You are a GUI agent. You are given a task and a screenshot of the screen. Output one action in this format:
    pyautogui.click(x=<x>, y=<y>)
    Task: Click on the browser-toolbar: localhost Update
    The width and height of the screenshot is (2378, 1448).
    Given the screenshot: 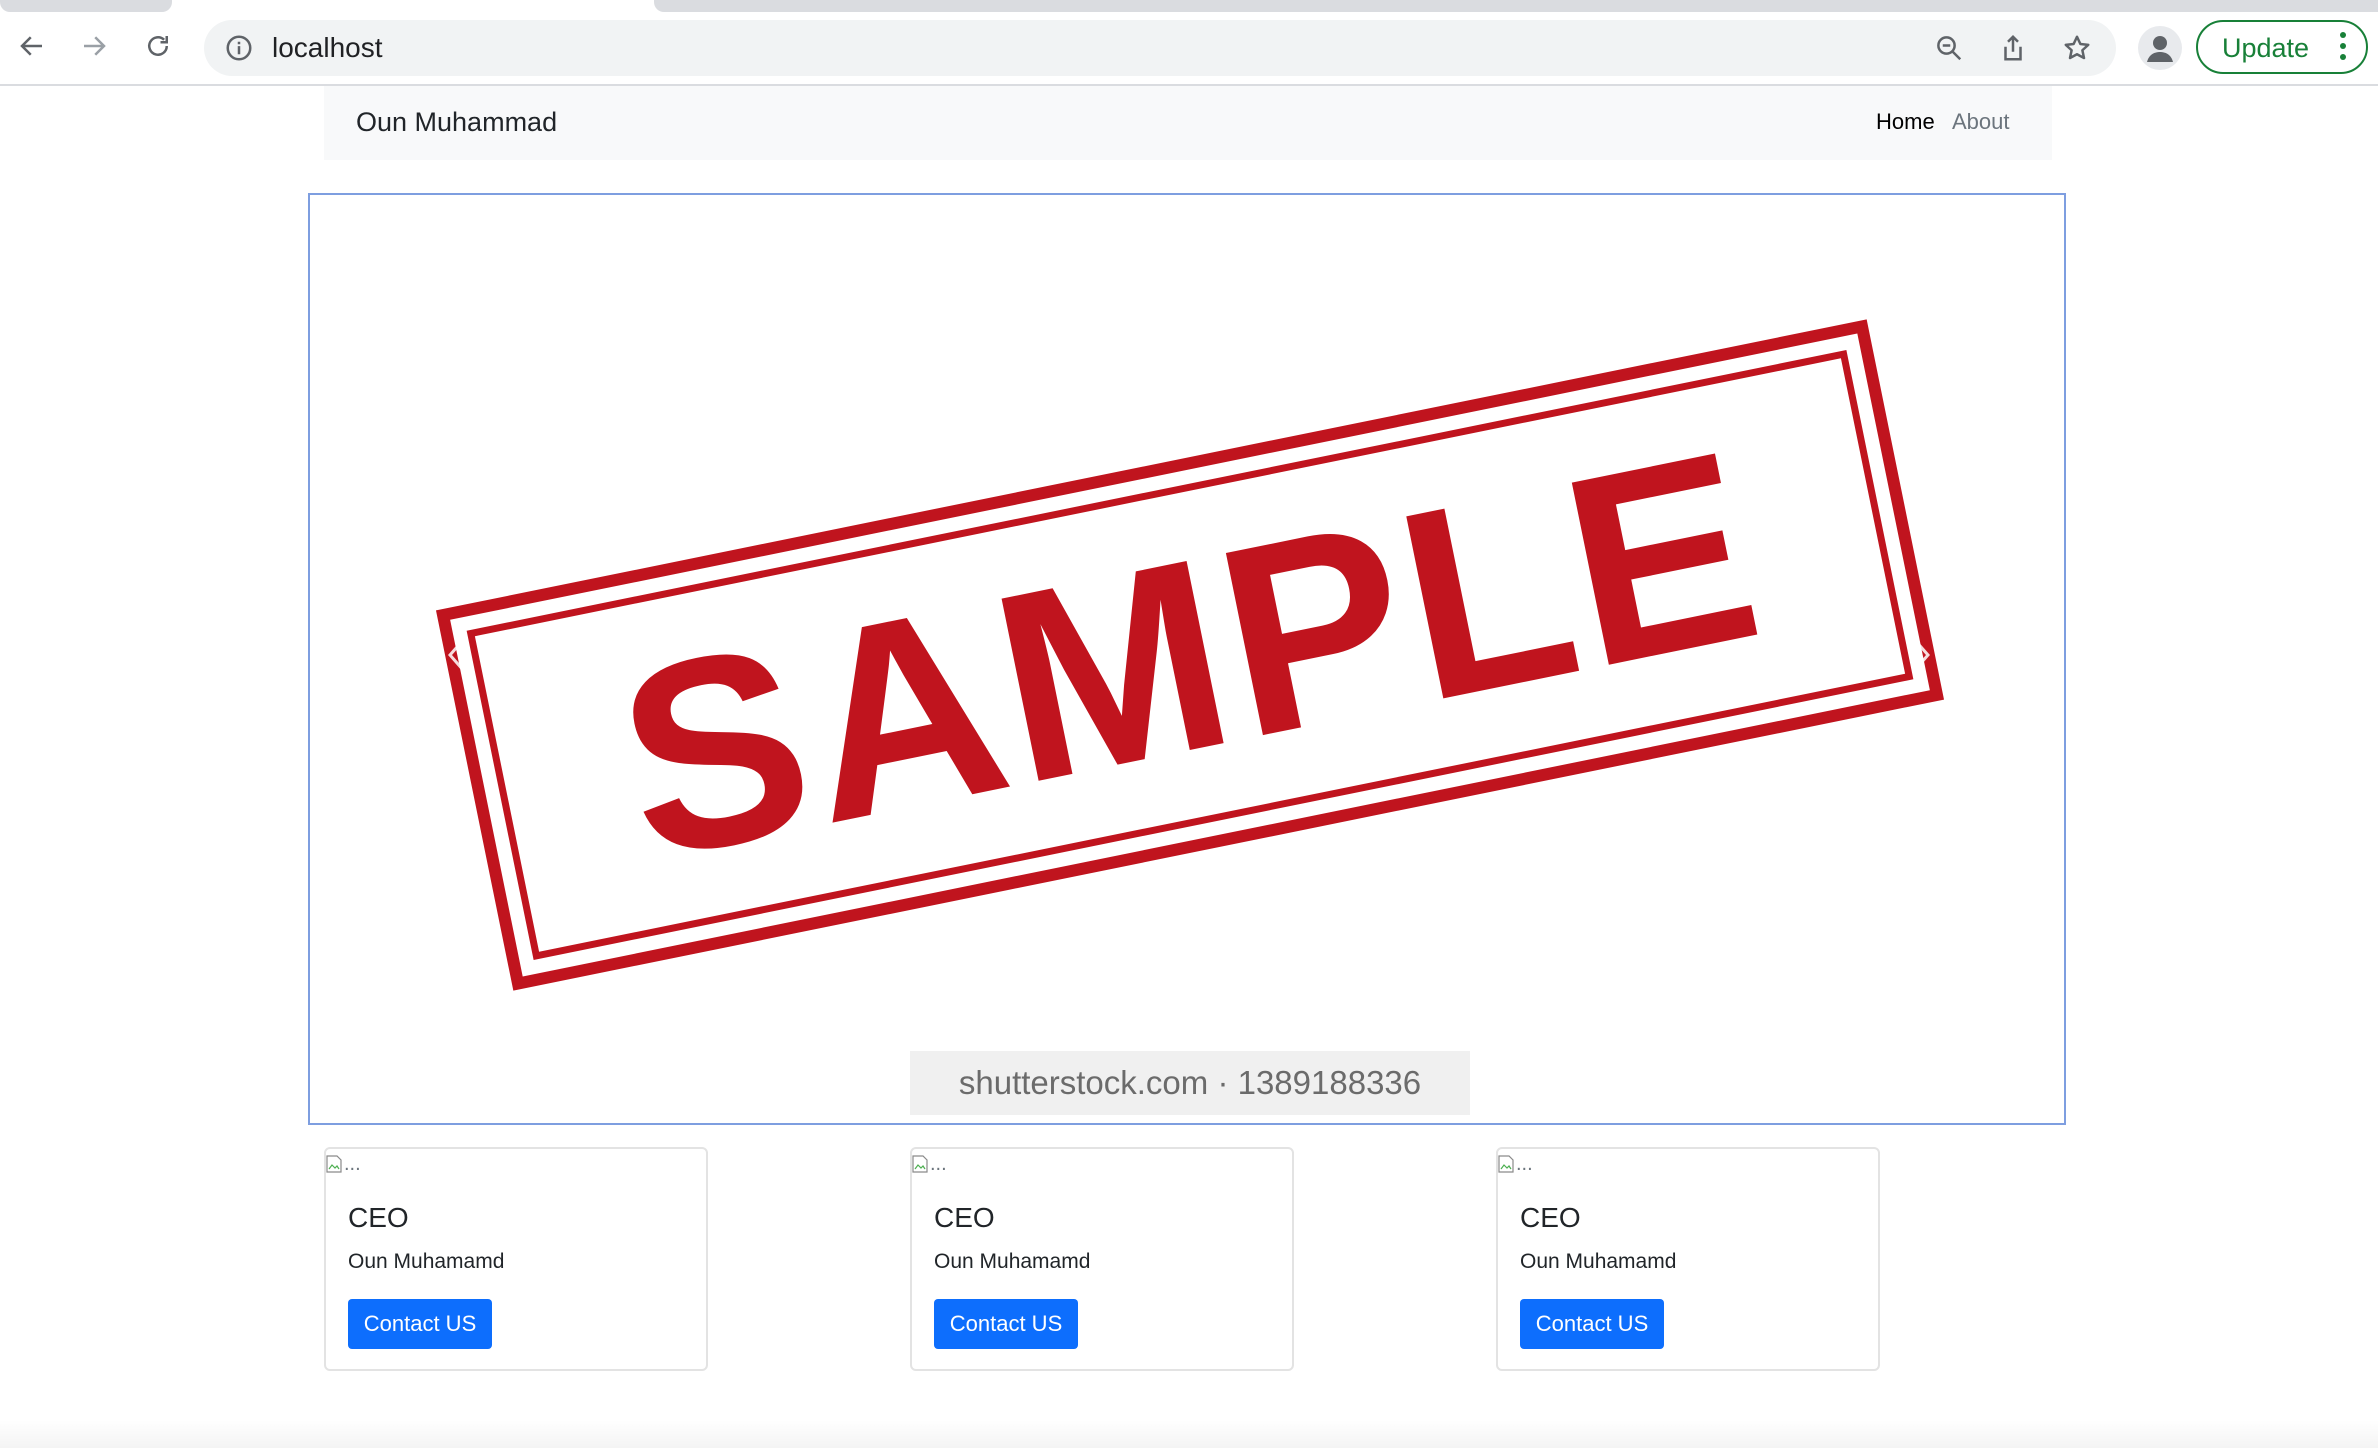 What is the action you would take?
    pyautogui.click(x=1189, y=49)
    